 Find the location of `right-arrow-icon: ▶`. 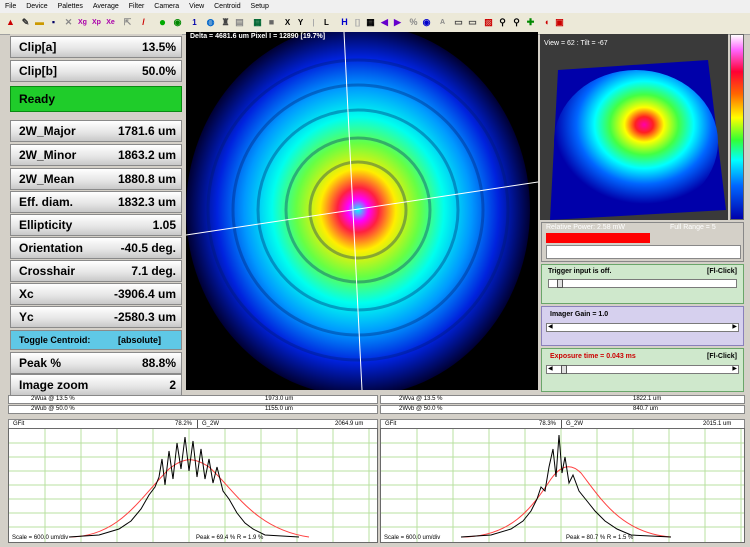

right-arrow-icon: ▶ is located at coordinates (397, 22).